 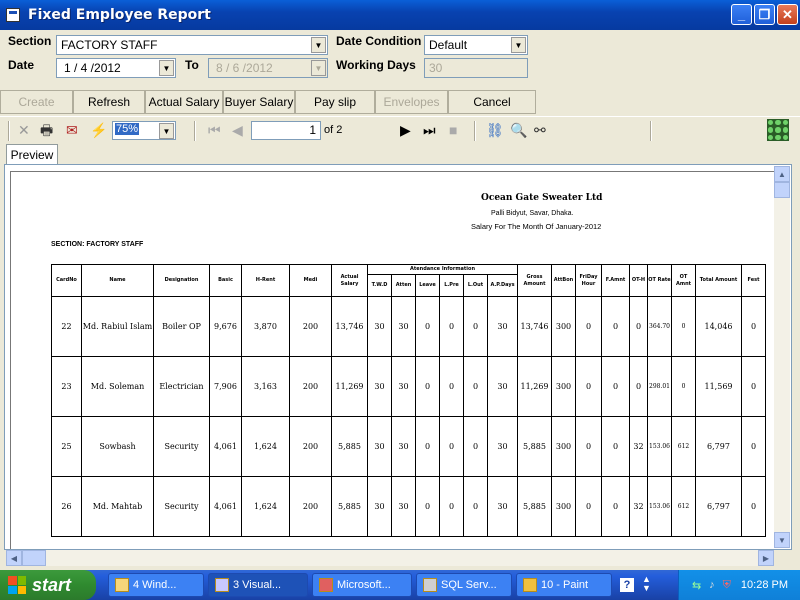 What do you see at coordinates (782, 174) in the screenshot?
I see `scroll-up-icon: ▲` at bounding box center [782, 174].